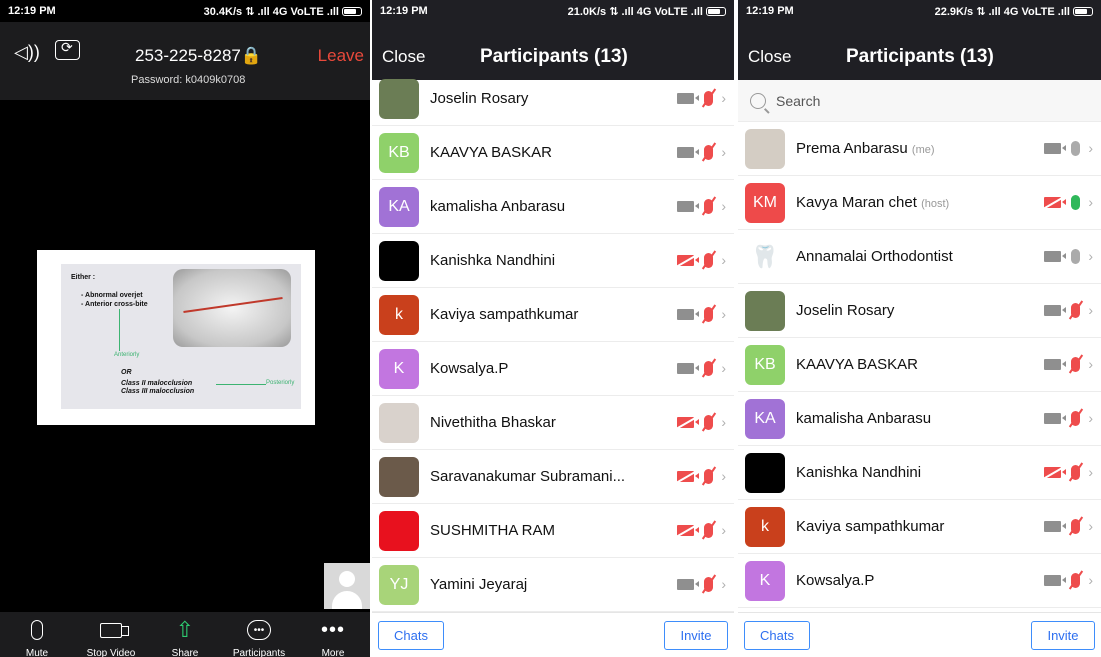 The image size is (1101, 657). I want to click on participant-row: Nivethitha Bhaskar ›, so click(553, 423).